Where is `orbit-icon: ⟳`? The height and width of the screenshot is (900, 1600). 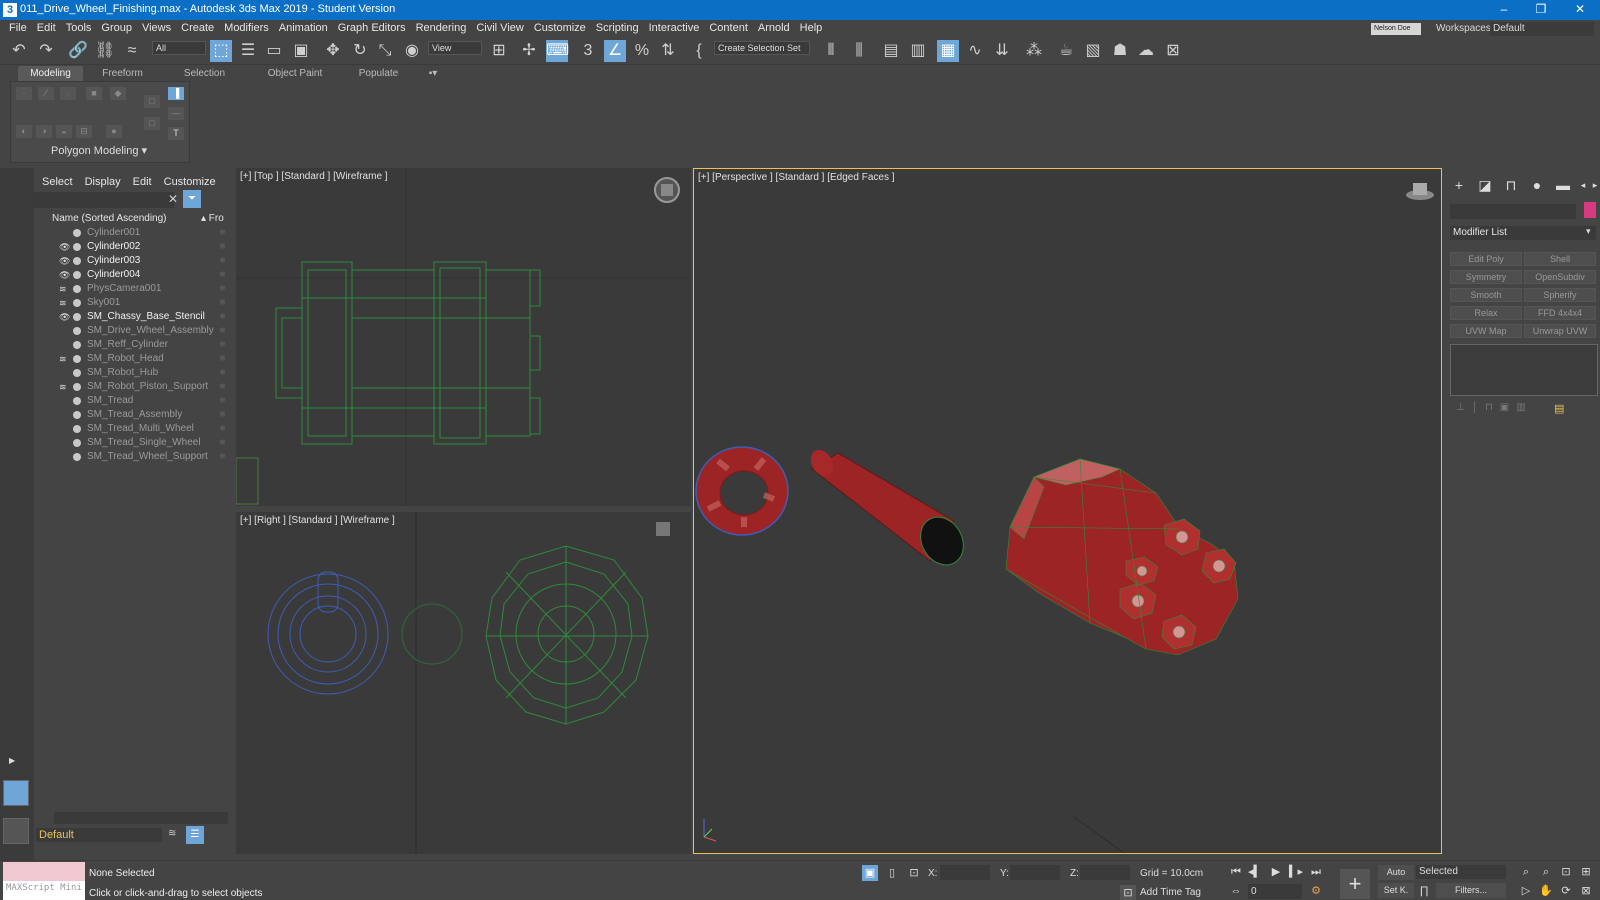 orbit-icon: ⟳ is located at coordinates (1566, 891).